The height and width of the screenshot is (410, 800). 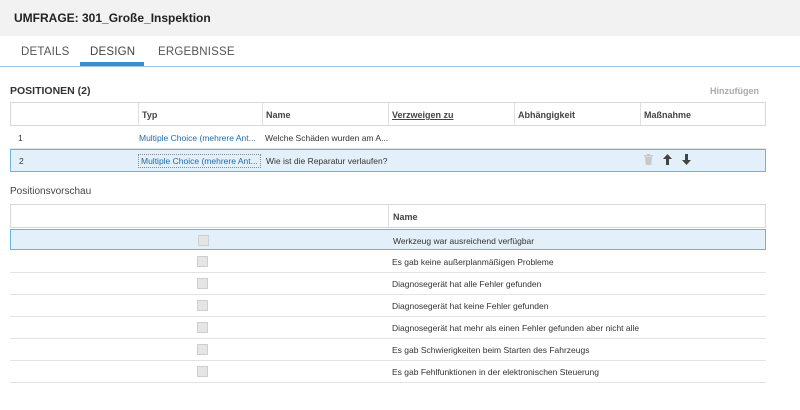 I want to click on list-item: Es gab keine außerplanmäßigen Probleme, so click(x=388, y=262).